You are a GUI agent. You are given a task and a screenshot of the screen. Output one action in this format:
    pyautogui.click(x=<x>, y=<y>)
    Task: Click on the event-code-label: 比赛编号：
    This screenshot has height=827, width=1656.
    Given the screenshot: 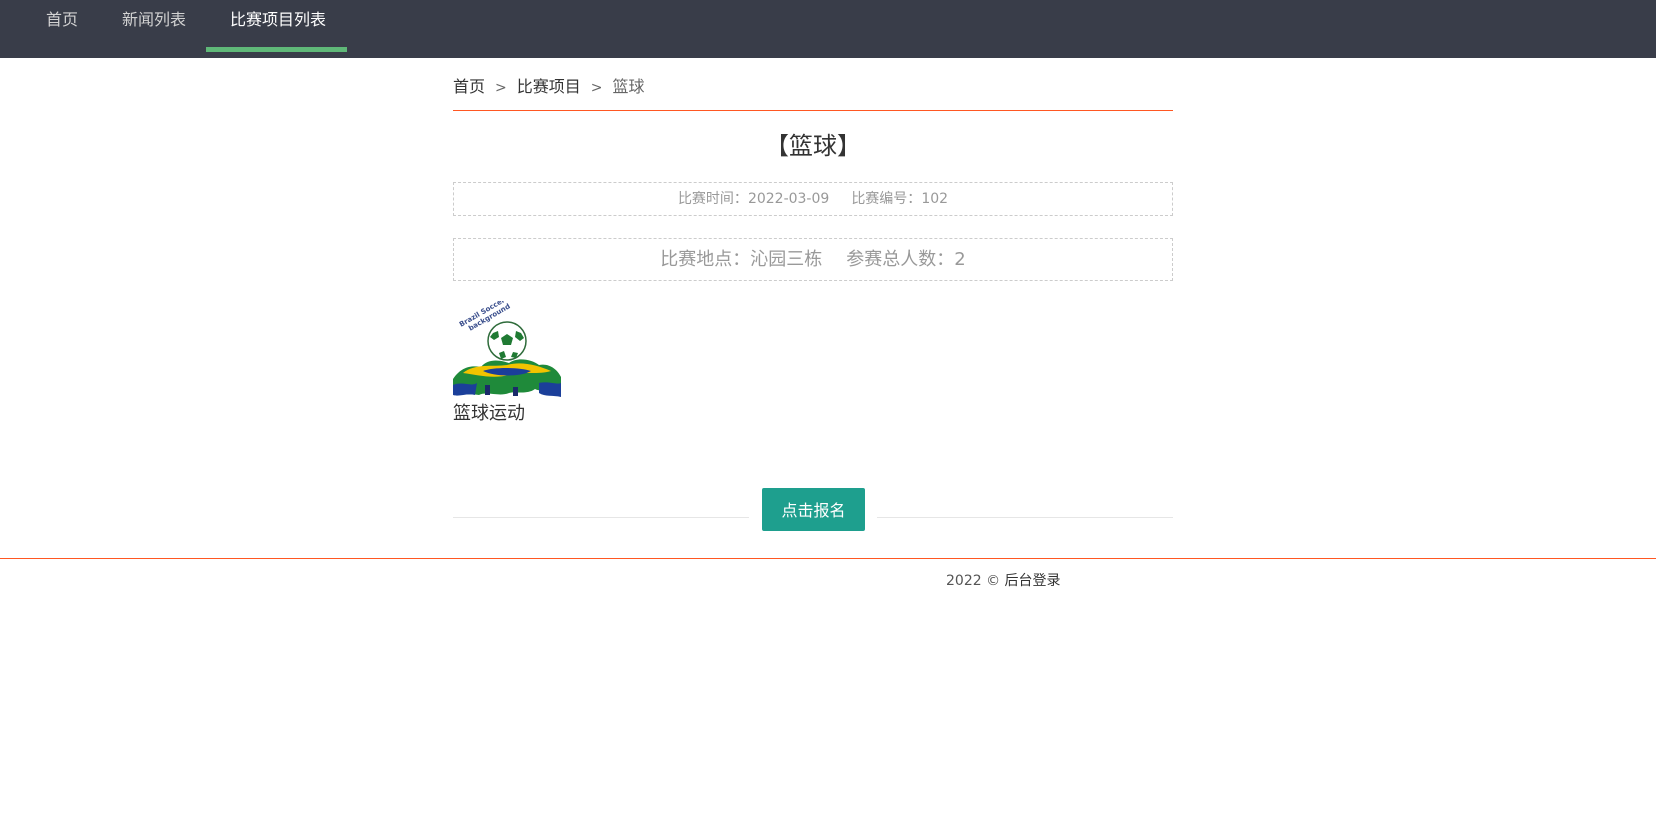 What is the action you would take?
    pyautogui.click(x=886, y=199)
    